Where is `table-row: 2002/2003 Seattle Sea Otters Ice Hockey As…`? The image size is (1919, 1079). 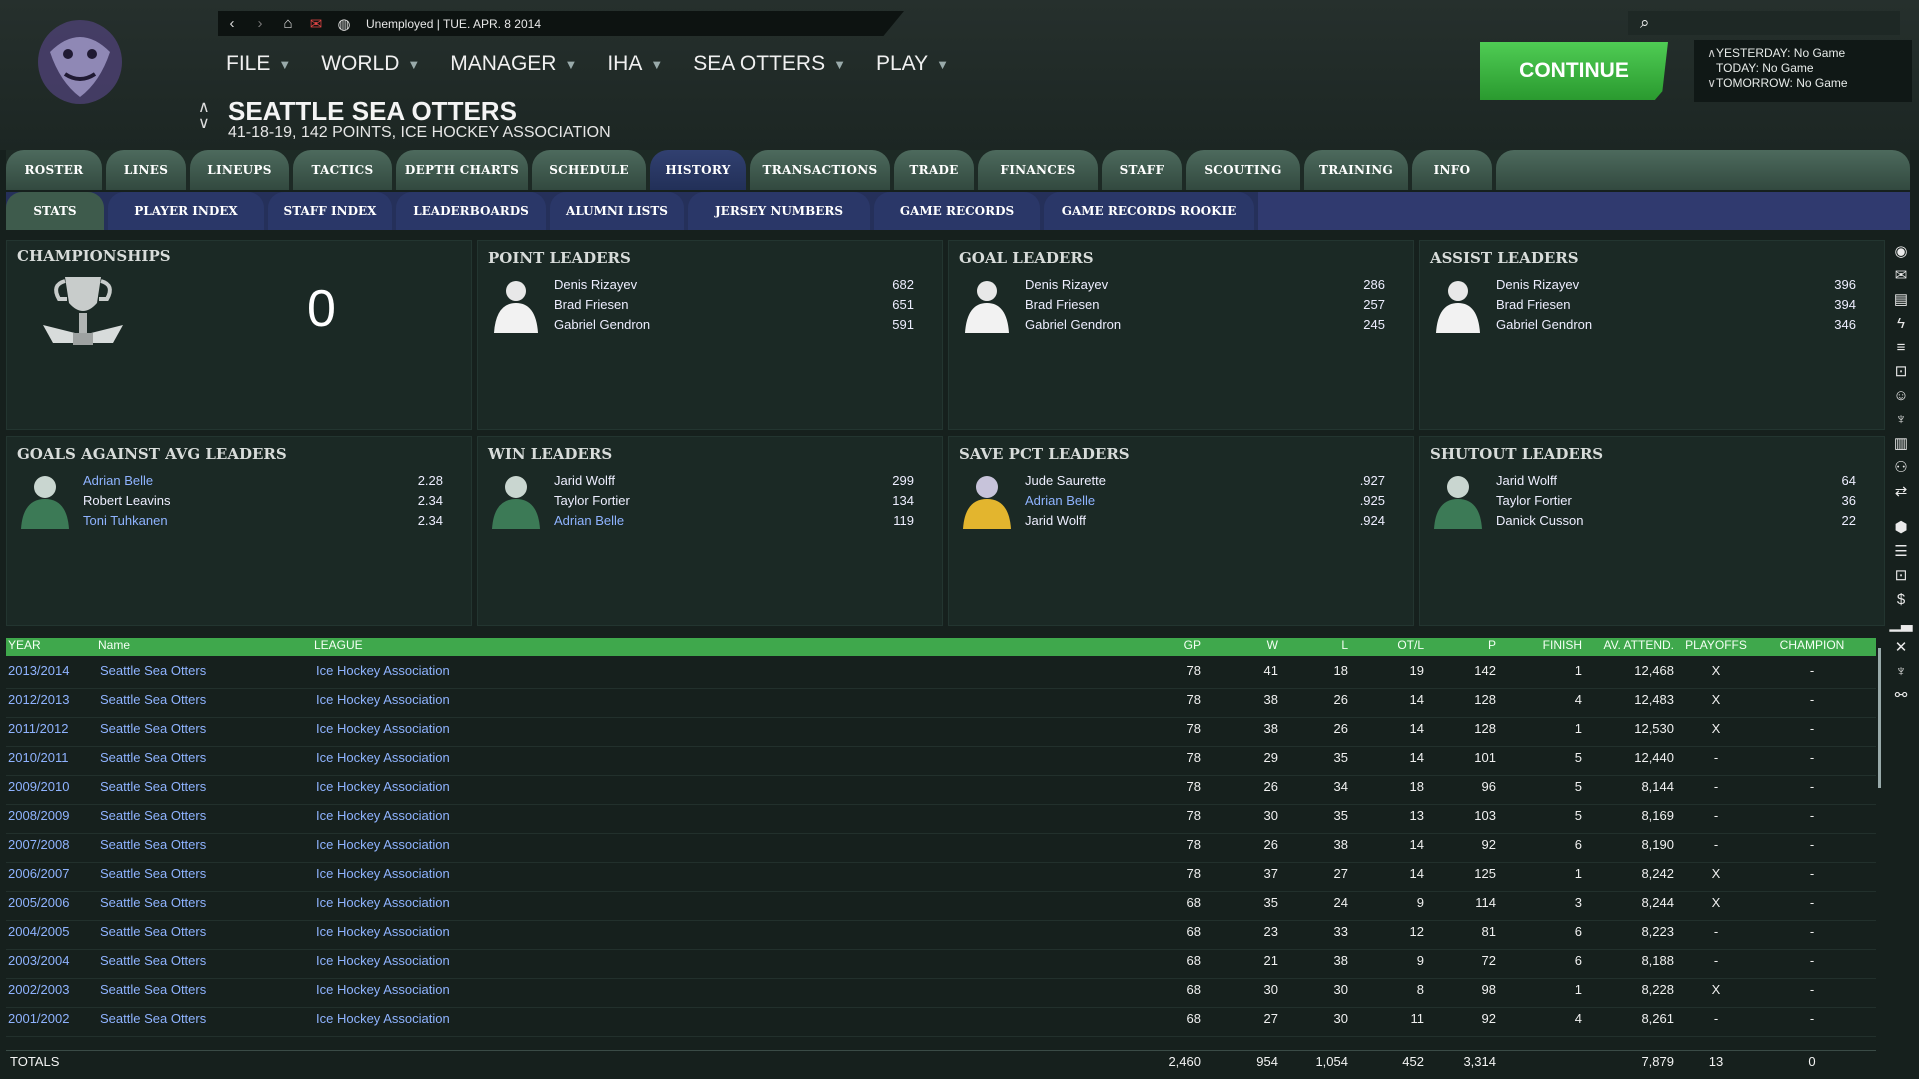
table-row: 2002/2003 Seattle Sea Otters Ice Hockey As… is located at coordinates (941, 993).